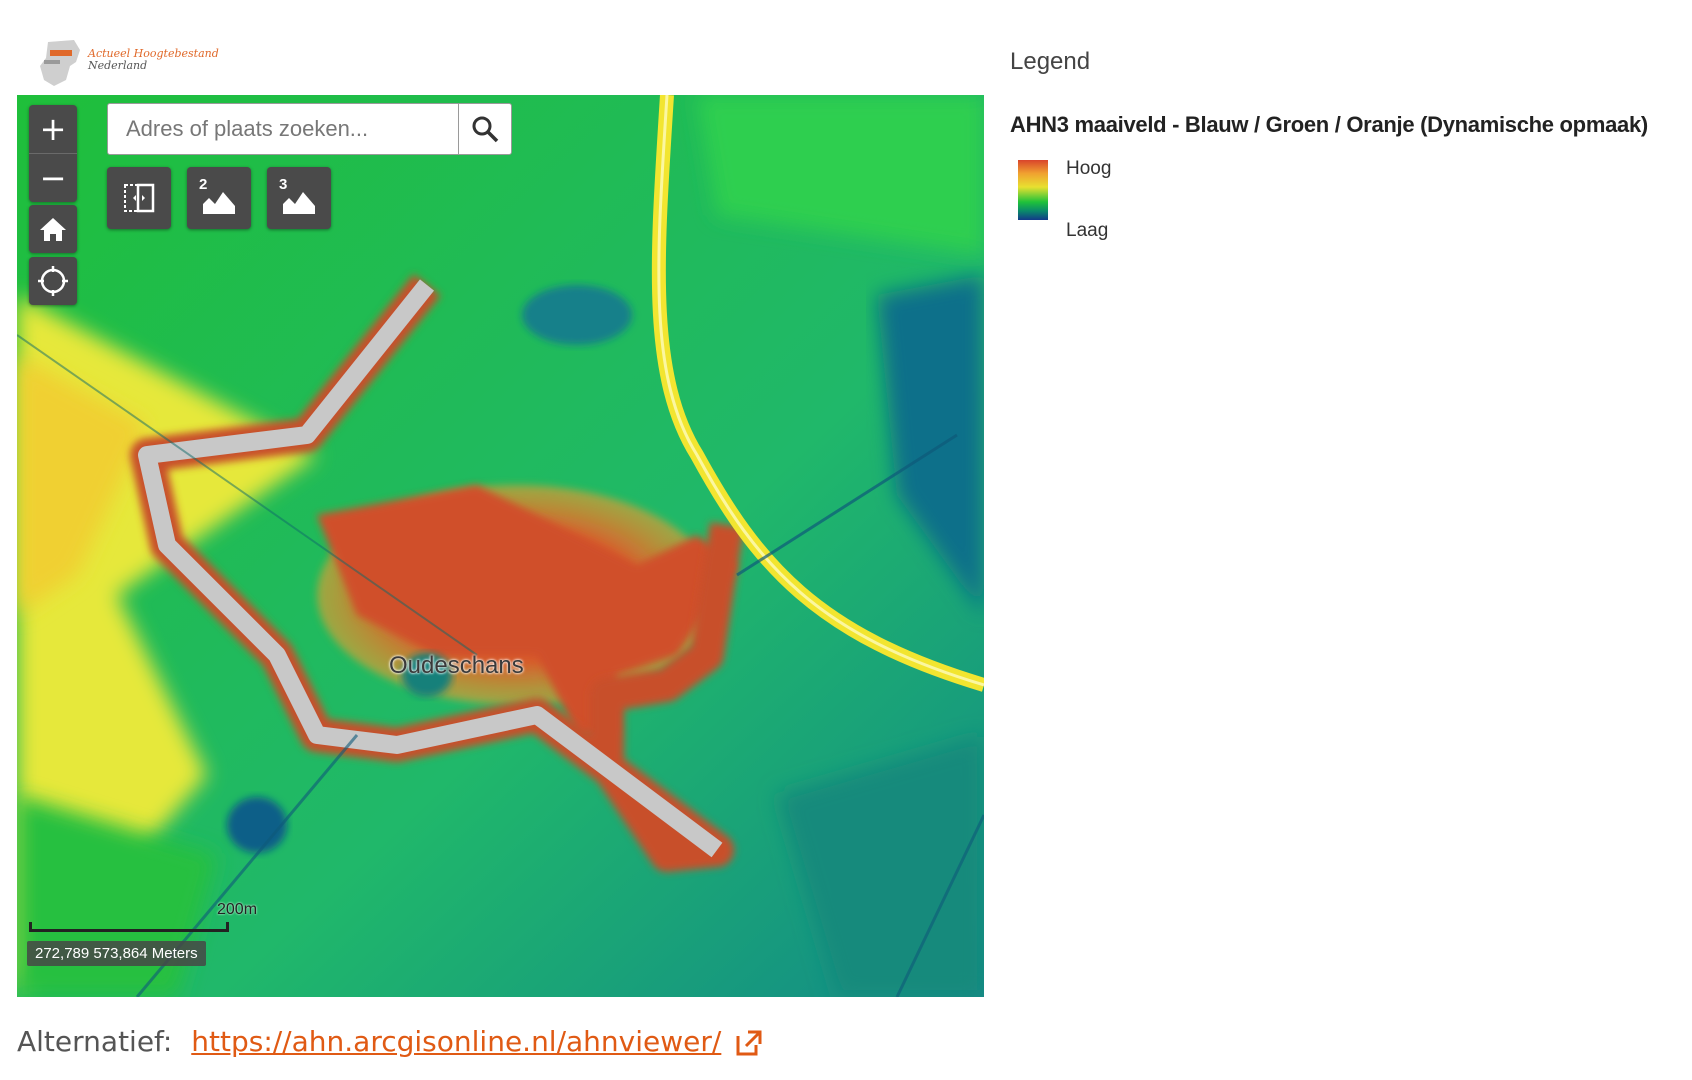  What do you see at coordinates (1050, 61) in the screenshot?
I see `legend-title: Legend` at bounding box center [1050, 61].